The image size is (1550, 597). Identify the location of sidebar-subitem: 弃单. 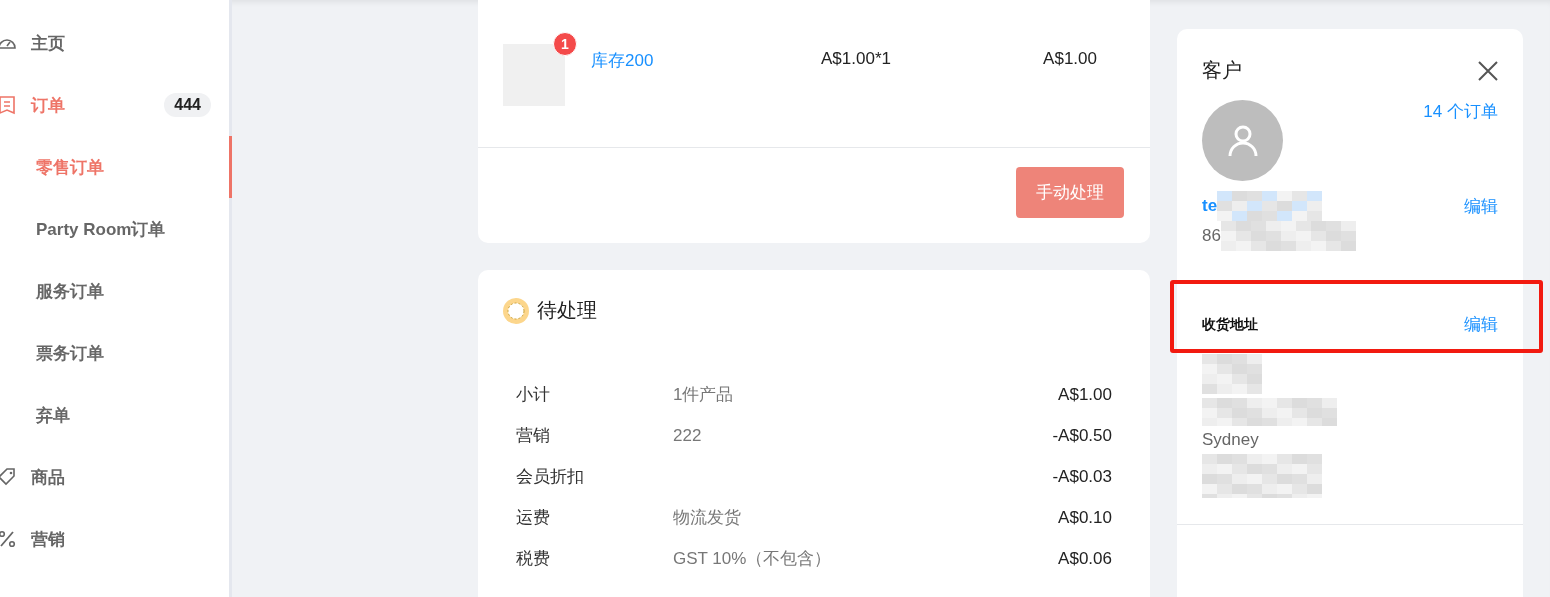
(116, 415).